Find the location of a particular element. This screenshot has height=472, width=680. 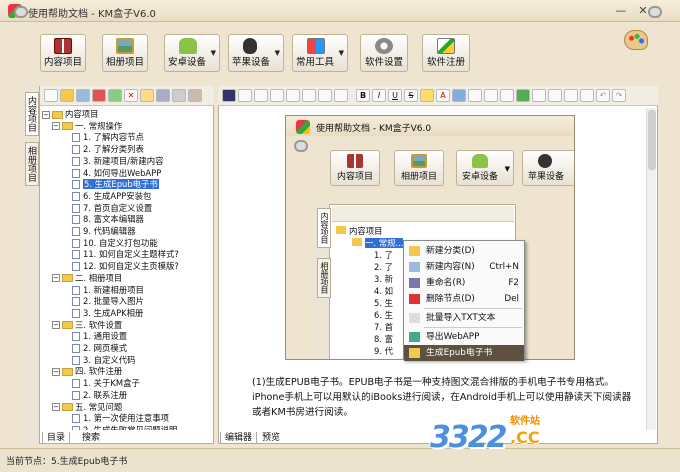

tree-doc-item: 2. 批量导入图片 is located at coordinates (108, 301).